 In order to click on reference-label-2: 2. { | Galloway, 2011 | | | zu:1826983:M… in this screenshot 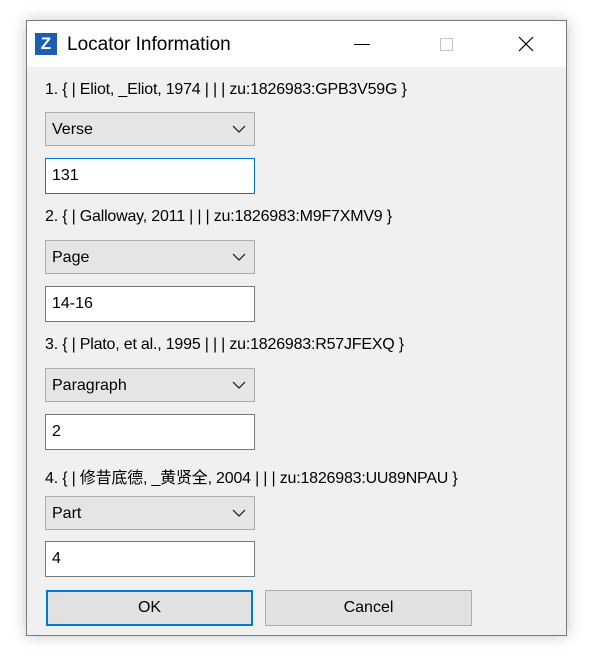, I will do `click(218, 216)`.